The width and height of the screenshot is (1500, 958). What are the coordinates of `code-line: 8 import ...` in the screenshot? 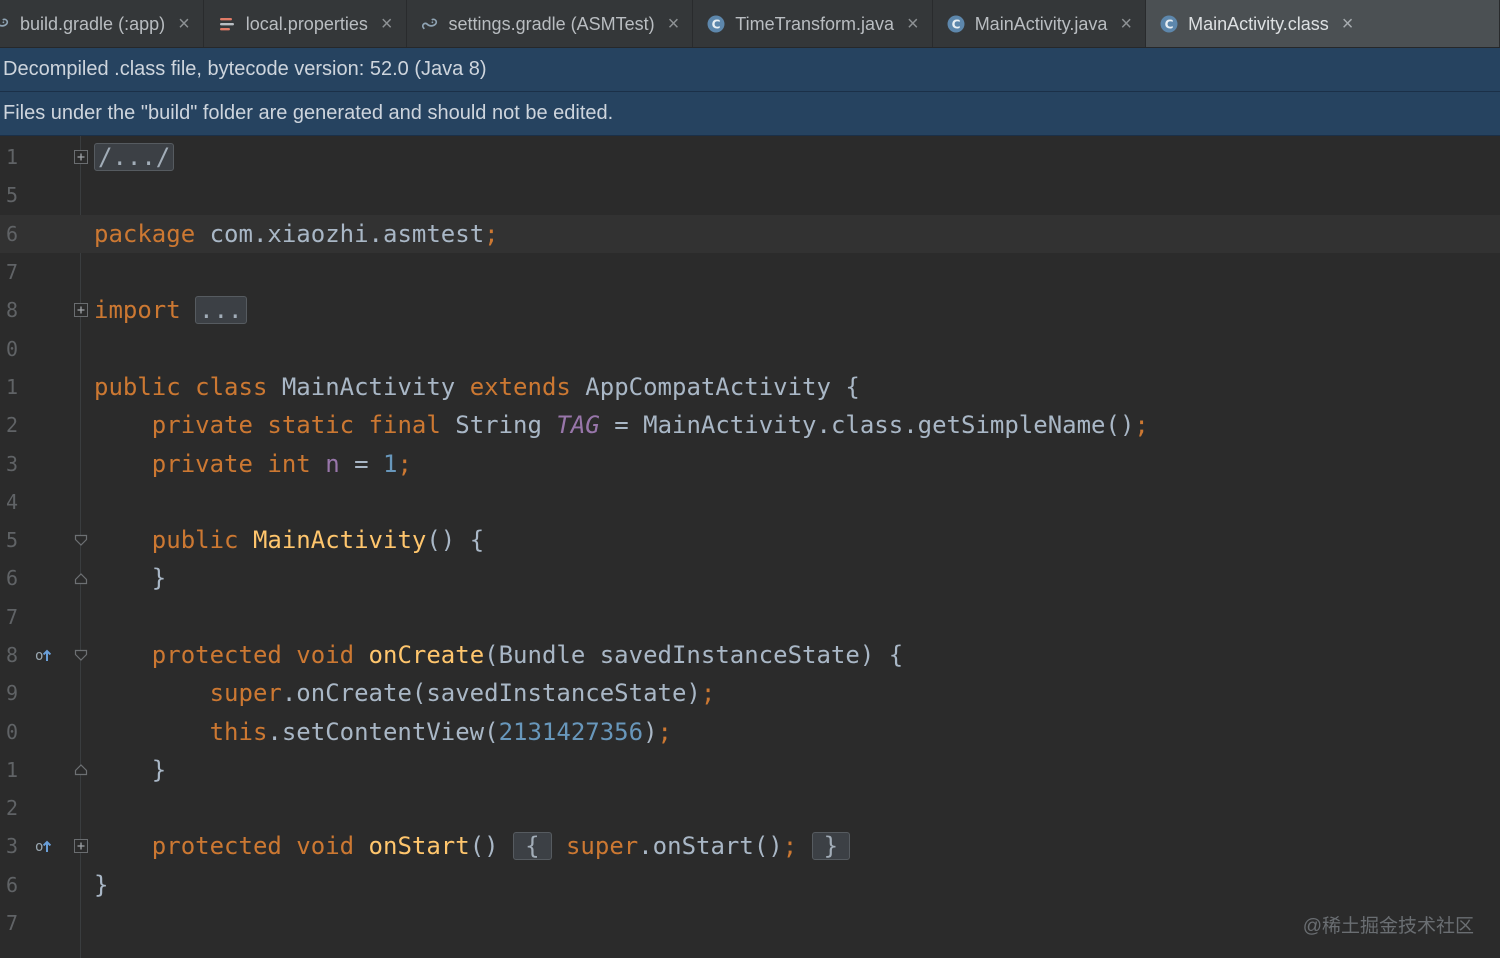 It's located at (750, 310).